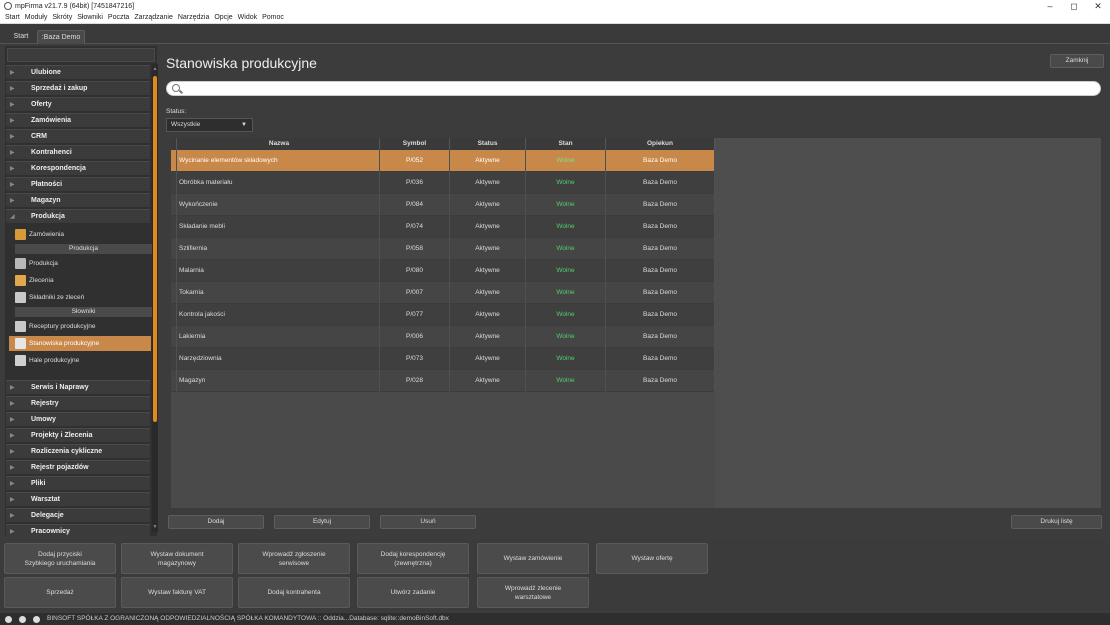 The image size is (1110, 625). I want to click on search-input, so click(635, 88).